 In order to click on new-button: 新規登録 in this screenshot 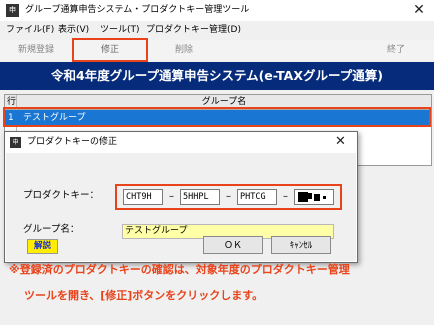, I will do `click(36, 50)`.